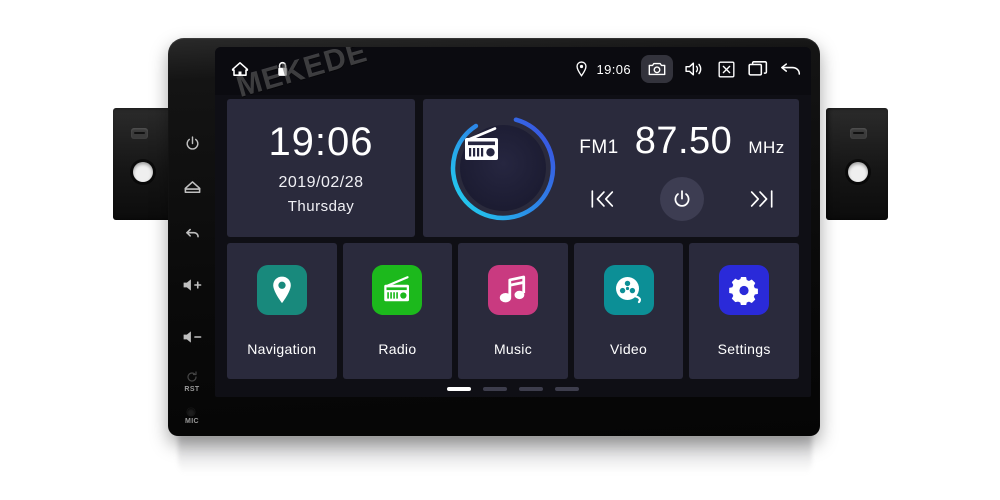 This screenshot has width=1000, height=500. What do you see at coordinates (192, 421) in the screenshot?
I see `hw-mic-label: MIC` at bounding box center [192, 421].